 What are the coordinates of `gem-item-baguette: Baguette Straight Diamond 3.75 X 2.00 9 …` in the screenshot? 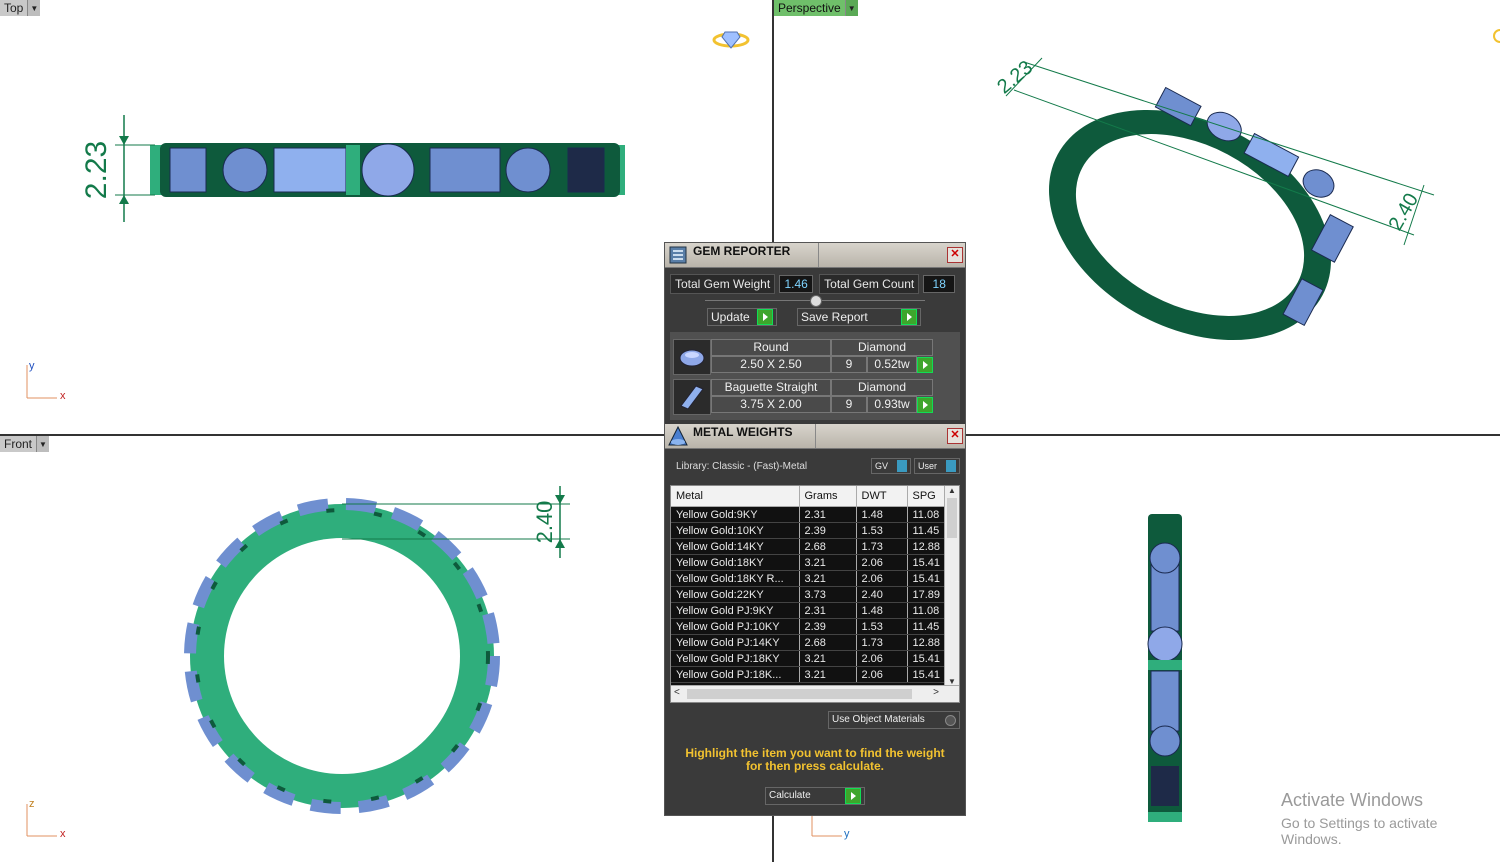 It's located at (815, 397).